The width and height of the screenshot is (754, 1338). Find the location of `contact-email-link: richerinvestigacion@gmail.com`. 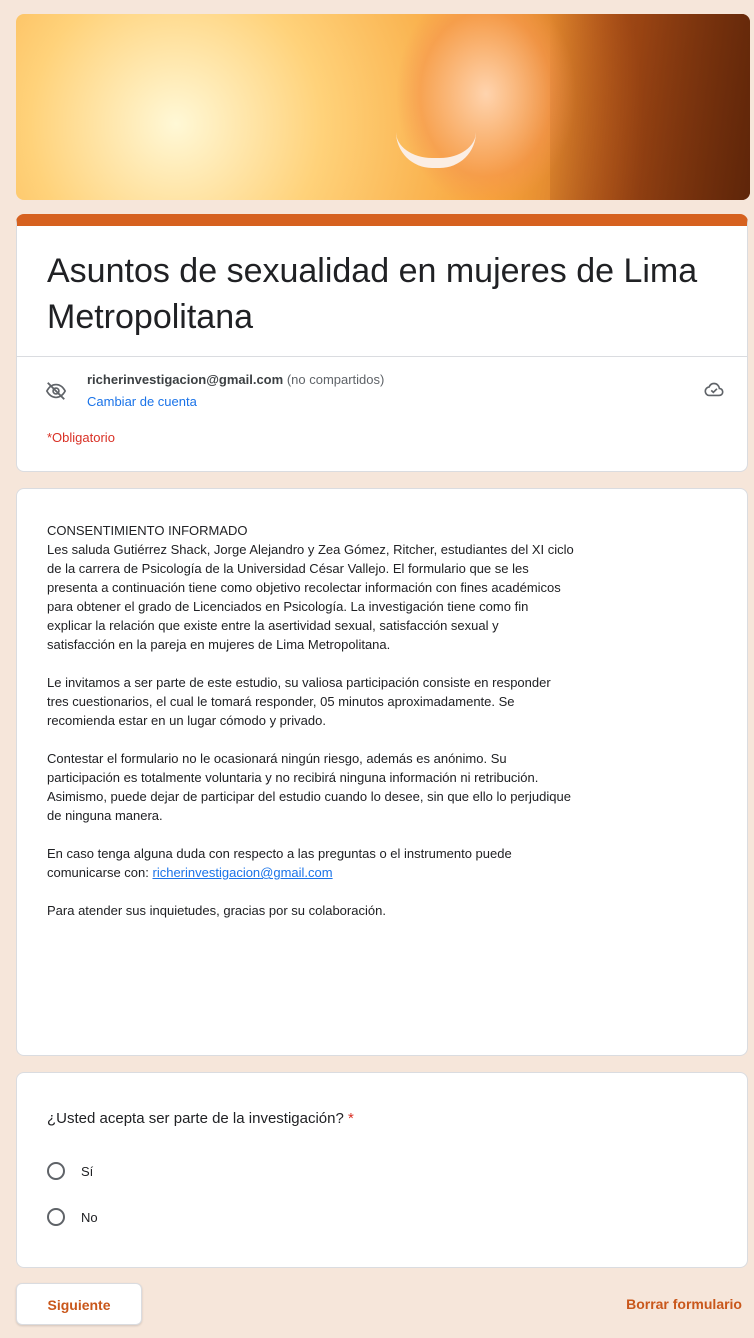

contact-email-link: richerinvestigacion@gmail.com is located at coordinates (243, 872).